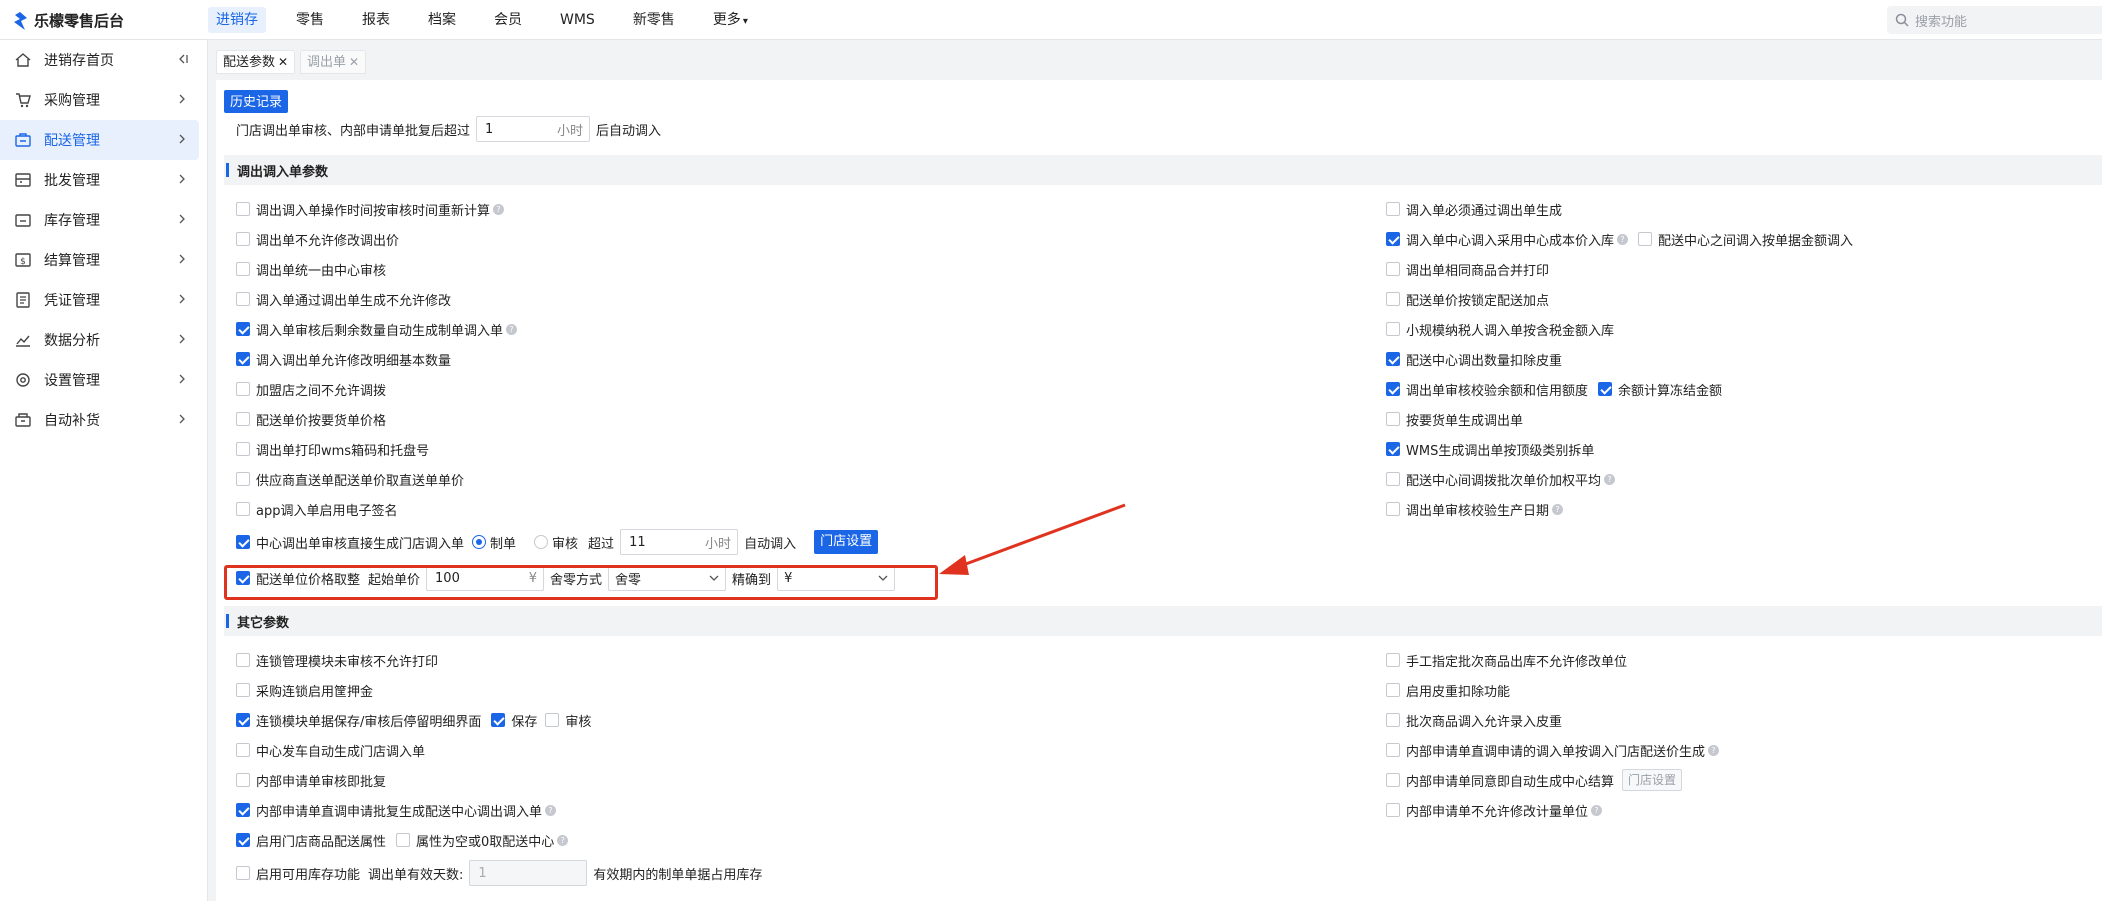 This screenshot has height=901, width=2102. I want to click on sidebar-item-6: 凭证管理, so click(99, 300).